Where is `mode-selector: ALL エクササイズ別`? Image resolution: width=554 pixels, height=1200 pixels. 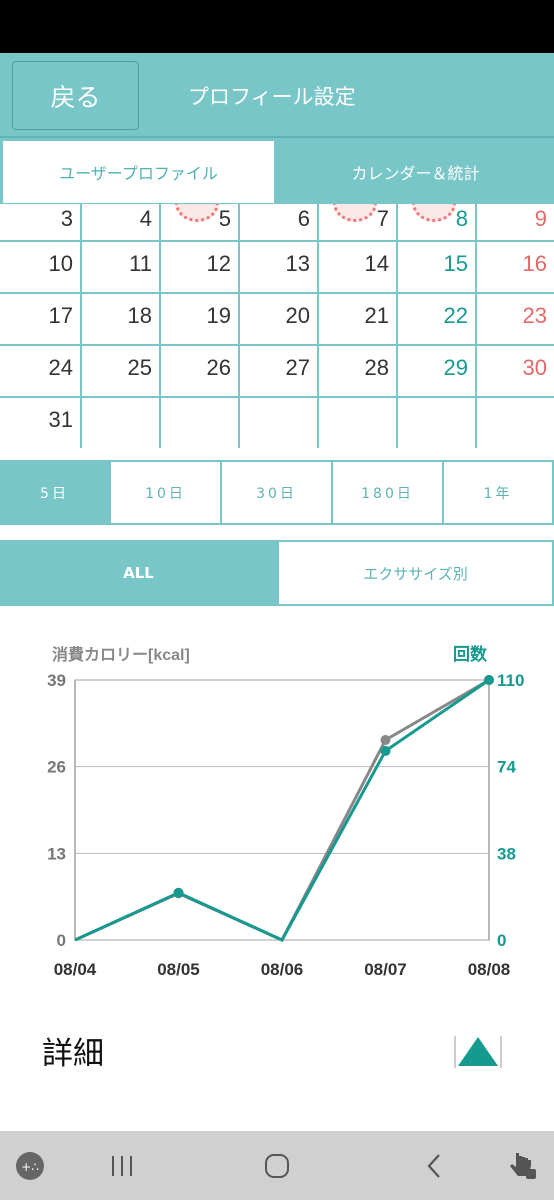 mode-selector: ALL エクササイズ別 is located at coordinates (277, 573).